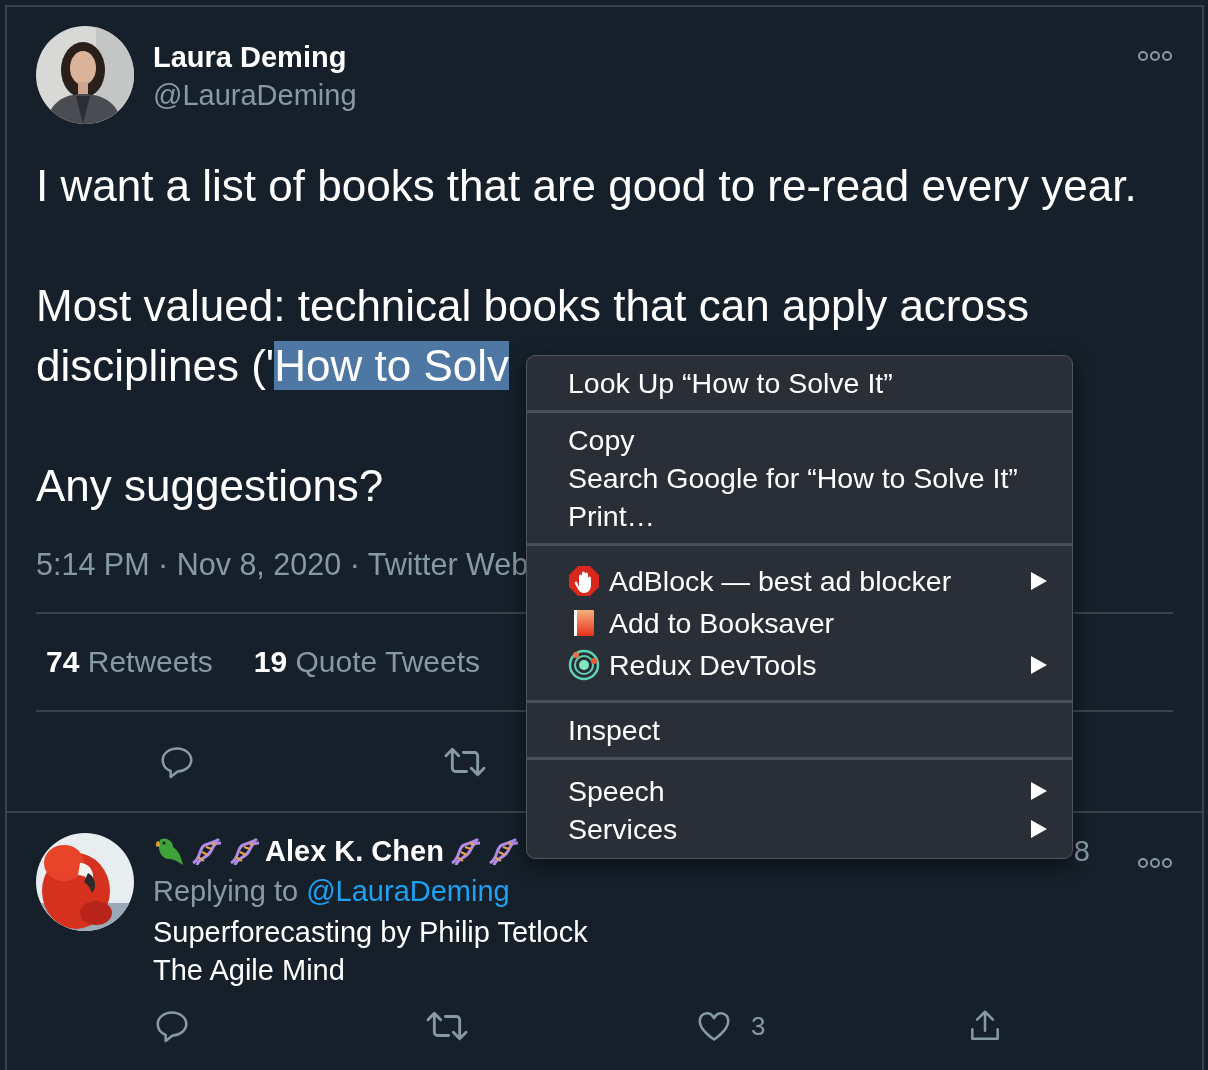 This screenshot has height=1070, width=1208. What do you see at coordinates (799, 791) in the screenshot?
I see `menu-item: Speech` at bounding box center [799, 791].